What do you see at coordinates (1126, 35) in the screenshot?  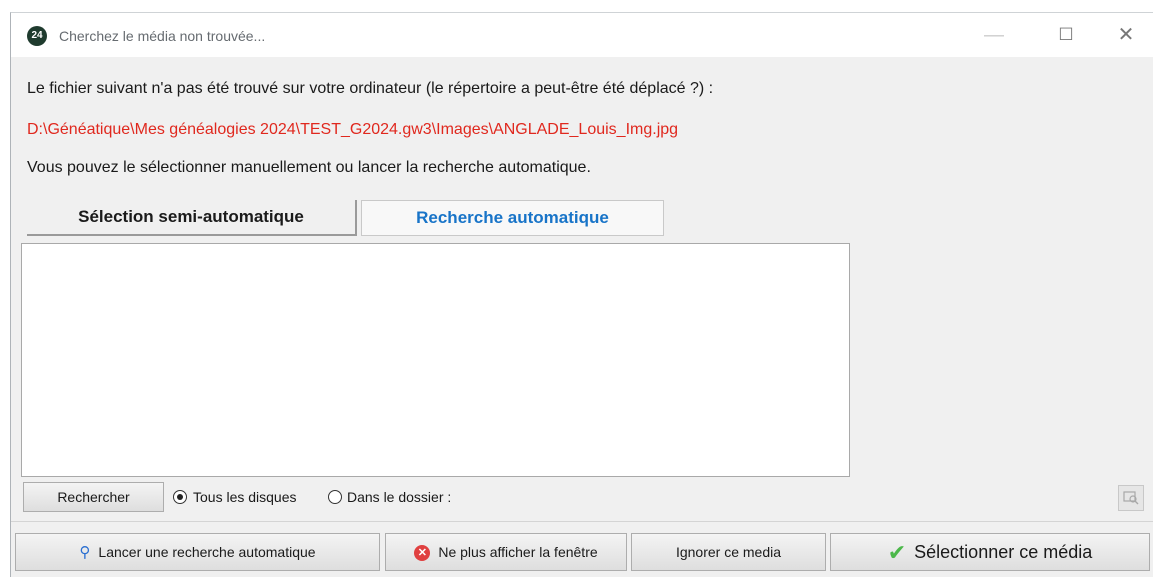 I see `close-button: ✕` at bounding box center [1126, 35].